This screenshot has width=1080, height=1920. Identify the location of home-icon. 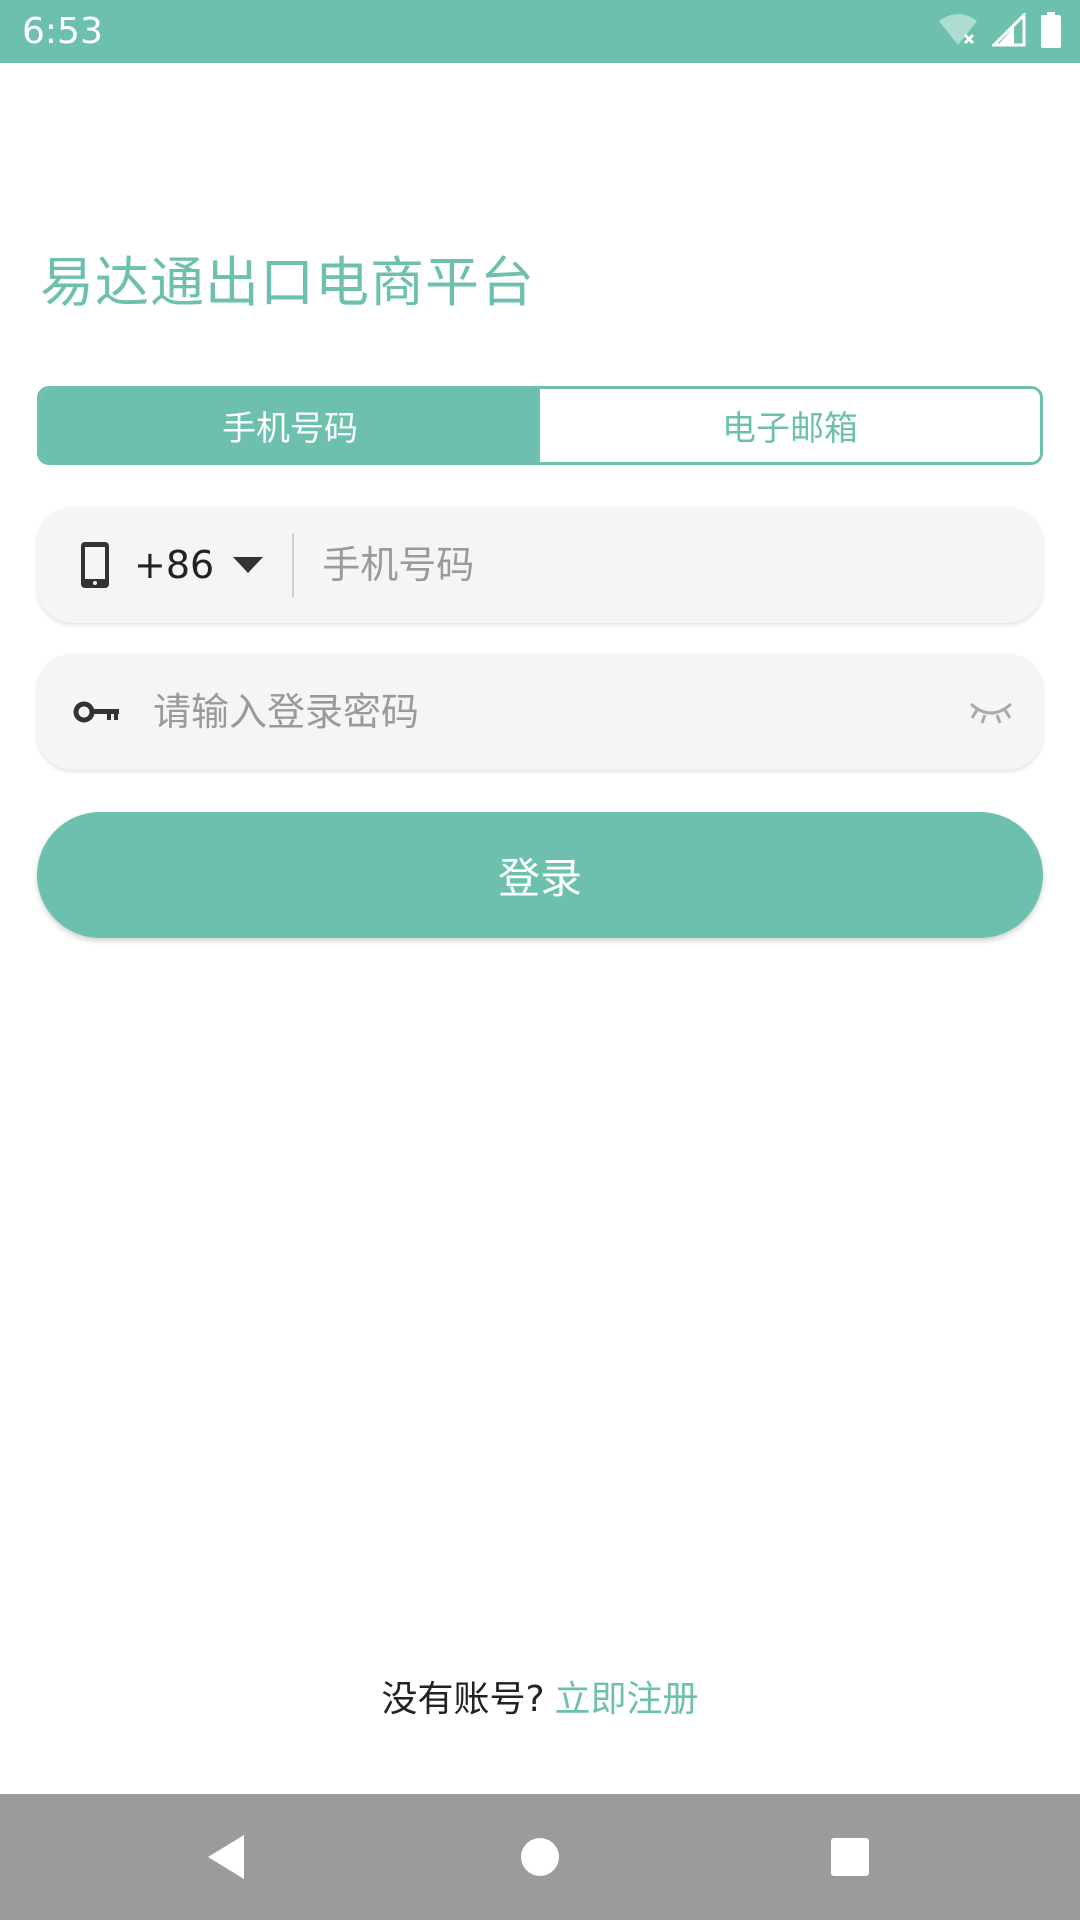
(540, 1857).